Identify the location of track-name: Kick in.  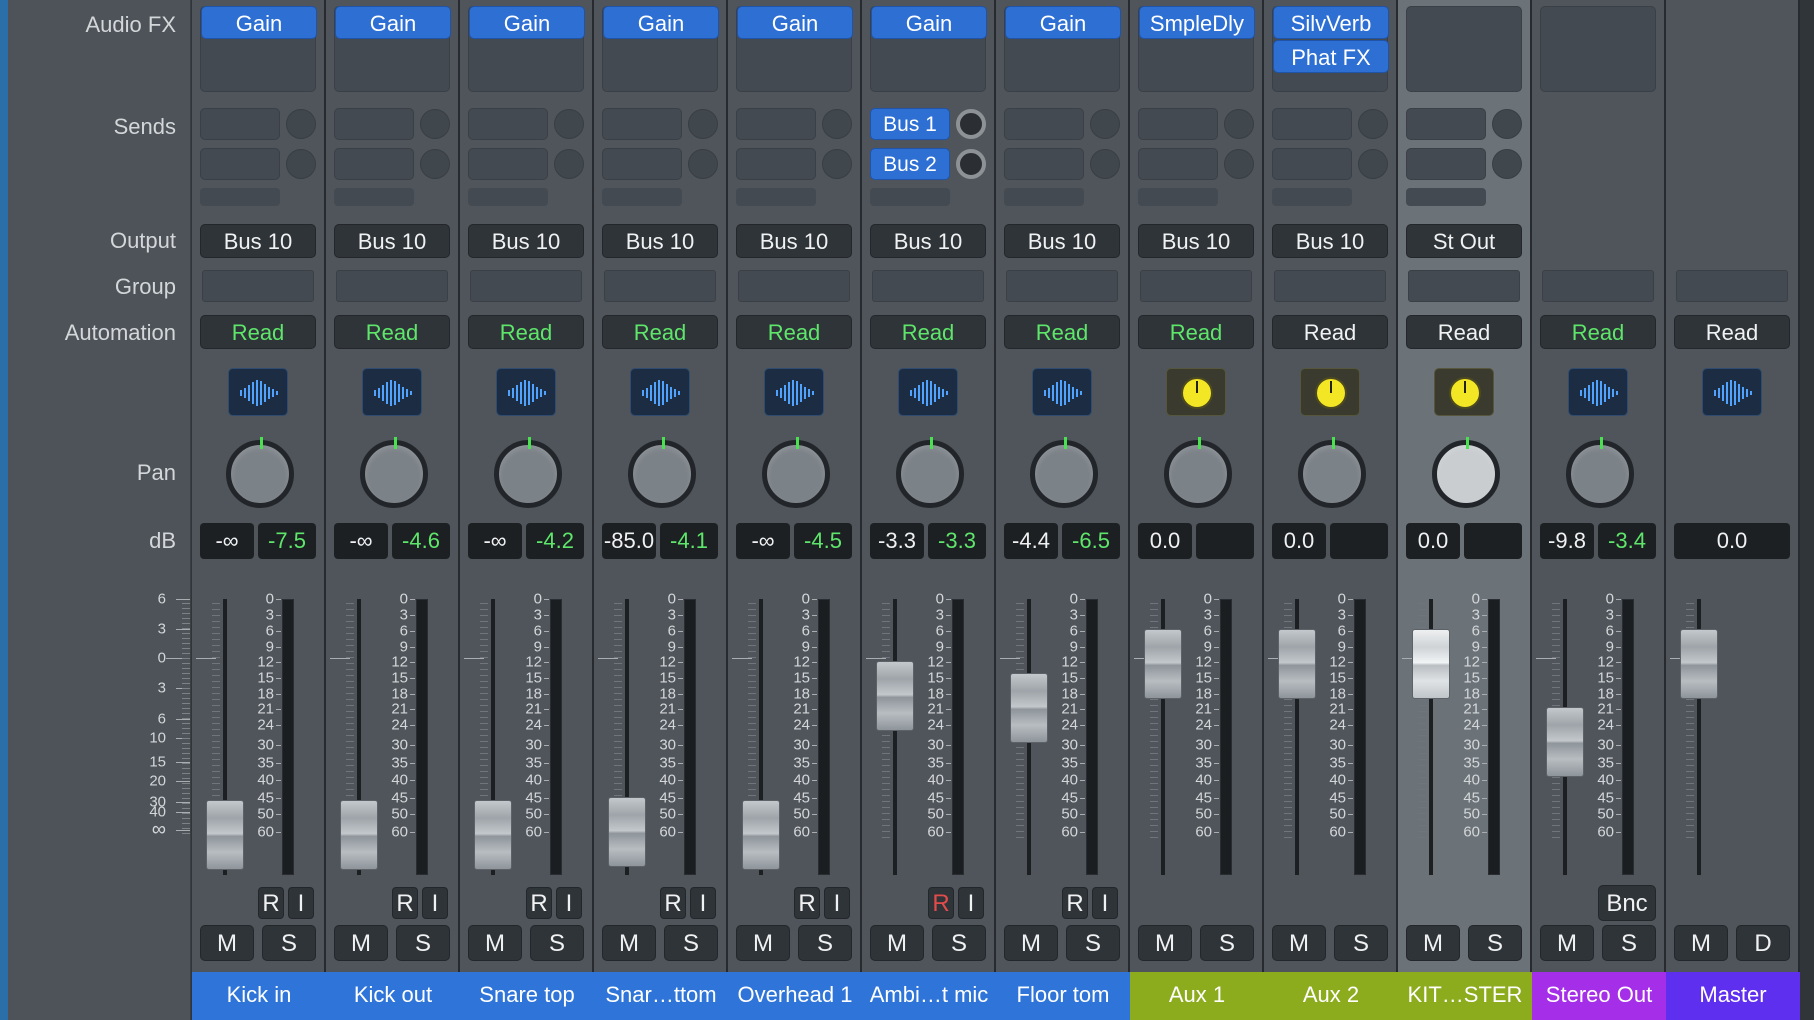
(259, 996).